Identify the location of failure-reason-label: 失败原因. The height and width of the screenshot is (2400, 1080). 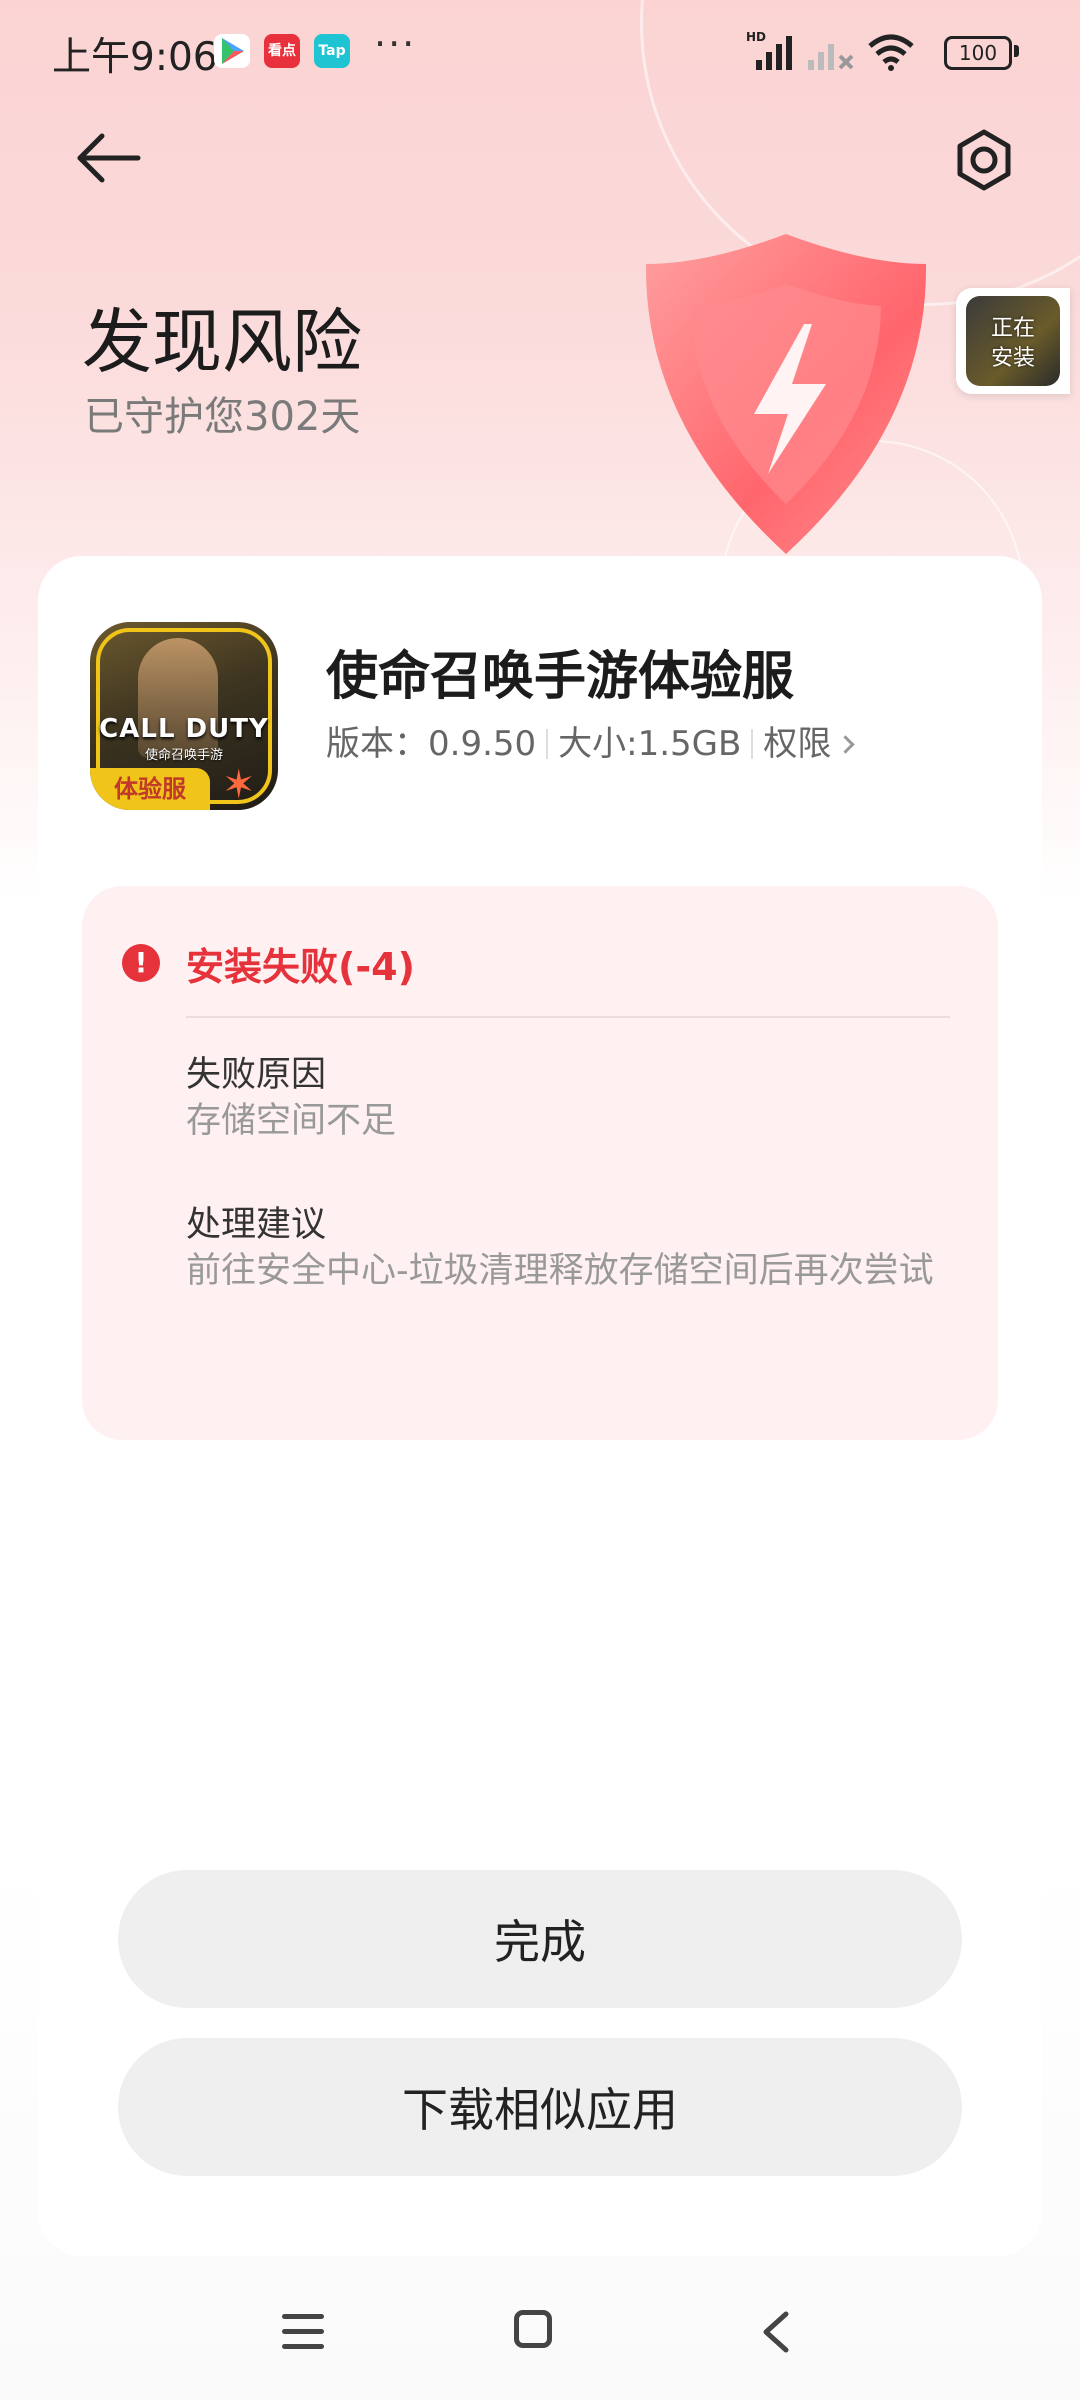
(256, 1075).